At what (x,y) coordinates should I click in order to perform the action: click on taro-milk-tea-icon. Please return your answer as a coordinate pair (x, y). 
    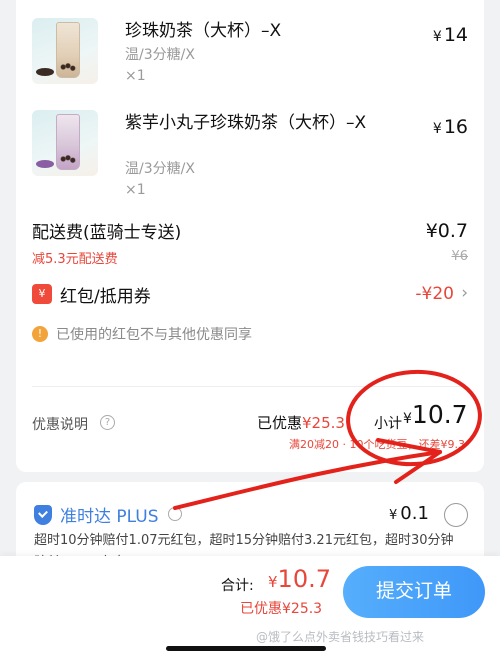
    Looking at the image, I should click on (65, 143).